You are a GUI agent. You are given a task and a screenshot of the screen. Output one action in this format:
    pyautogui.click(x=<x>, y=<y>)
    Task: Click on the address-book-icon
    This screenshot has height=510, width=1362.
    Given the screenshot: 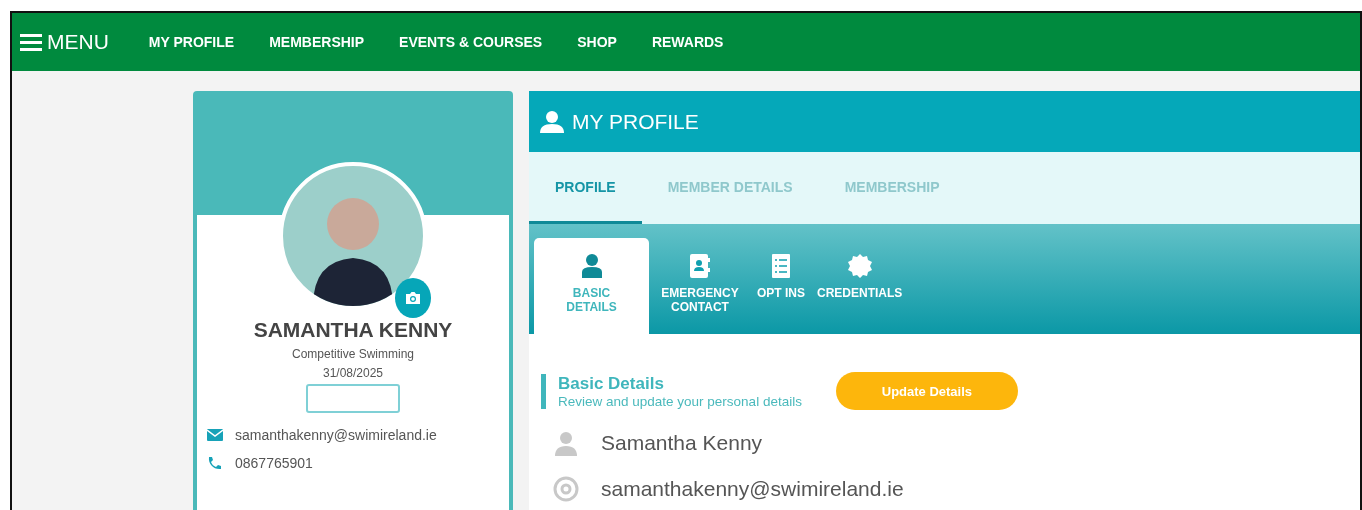 What is the action you would take?
    pyautogui.click(x=700, y=266)
    